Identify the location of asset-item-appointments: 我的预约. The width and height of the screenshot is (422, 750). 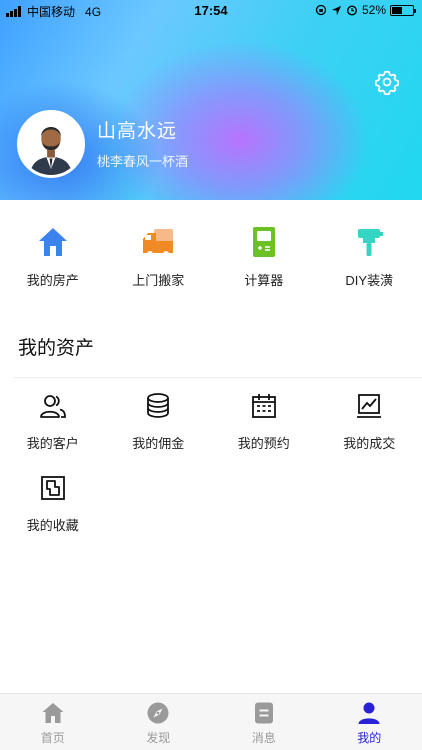
(264, 433).